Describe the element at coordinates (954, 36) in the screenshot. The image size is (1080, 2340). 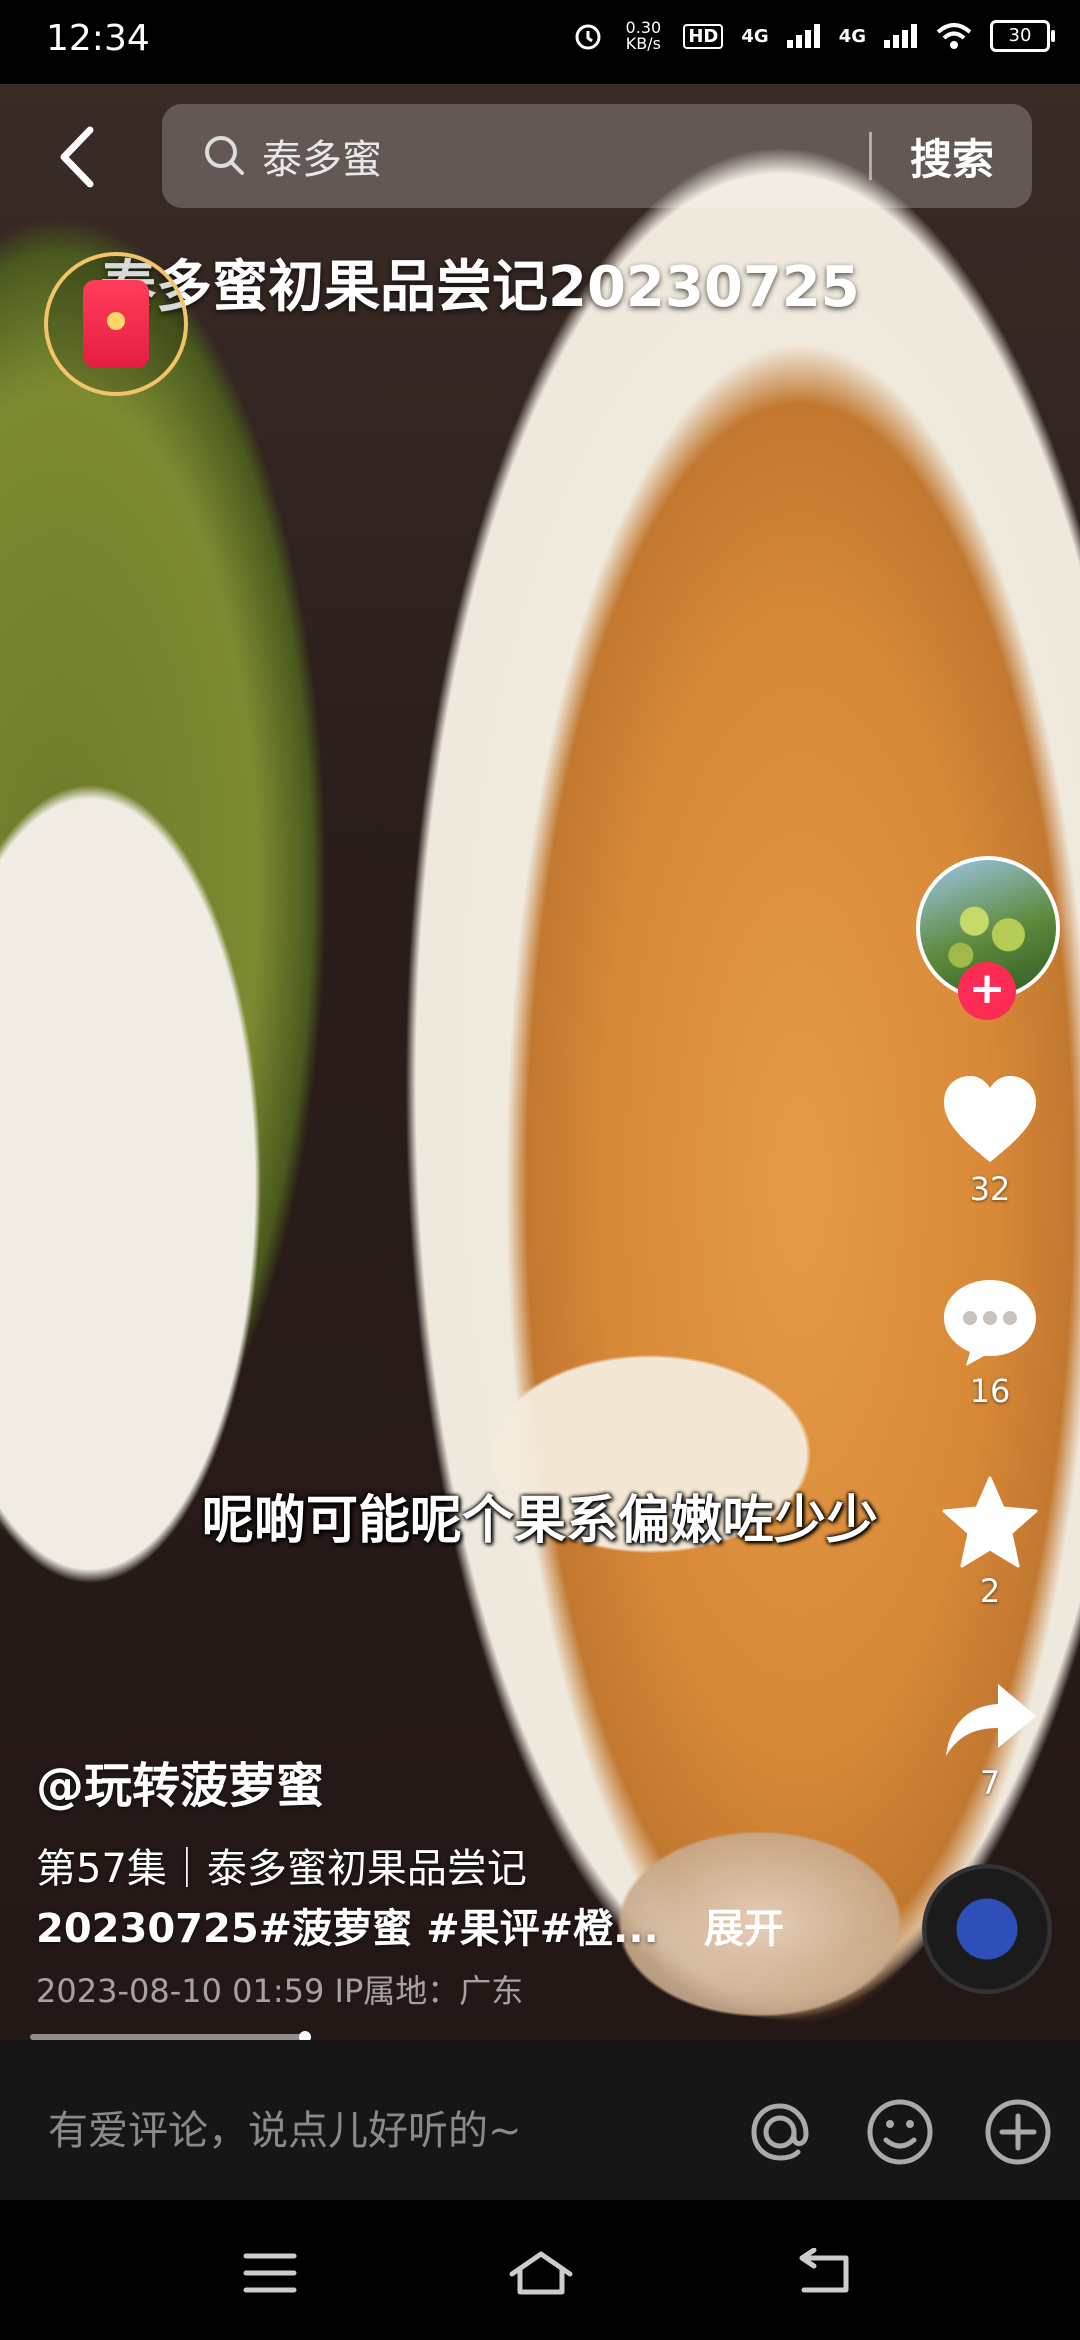
I see `wifi-icon` at that location.